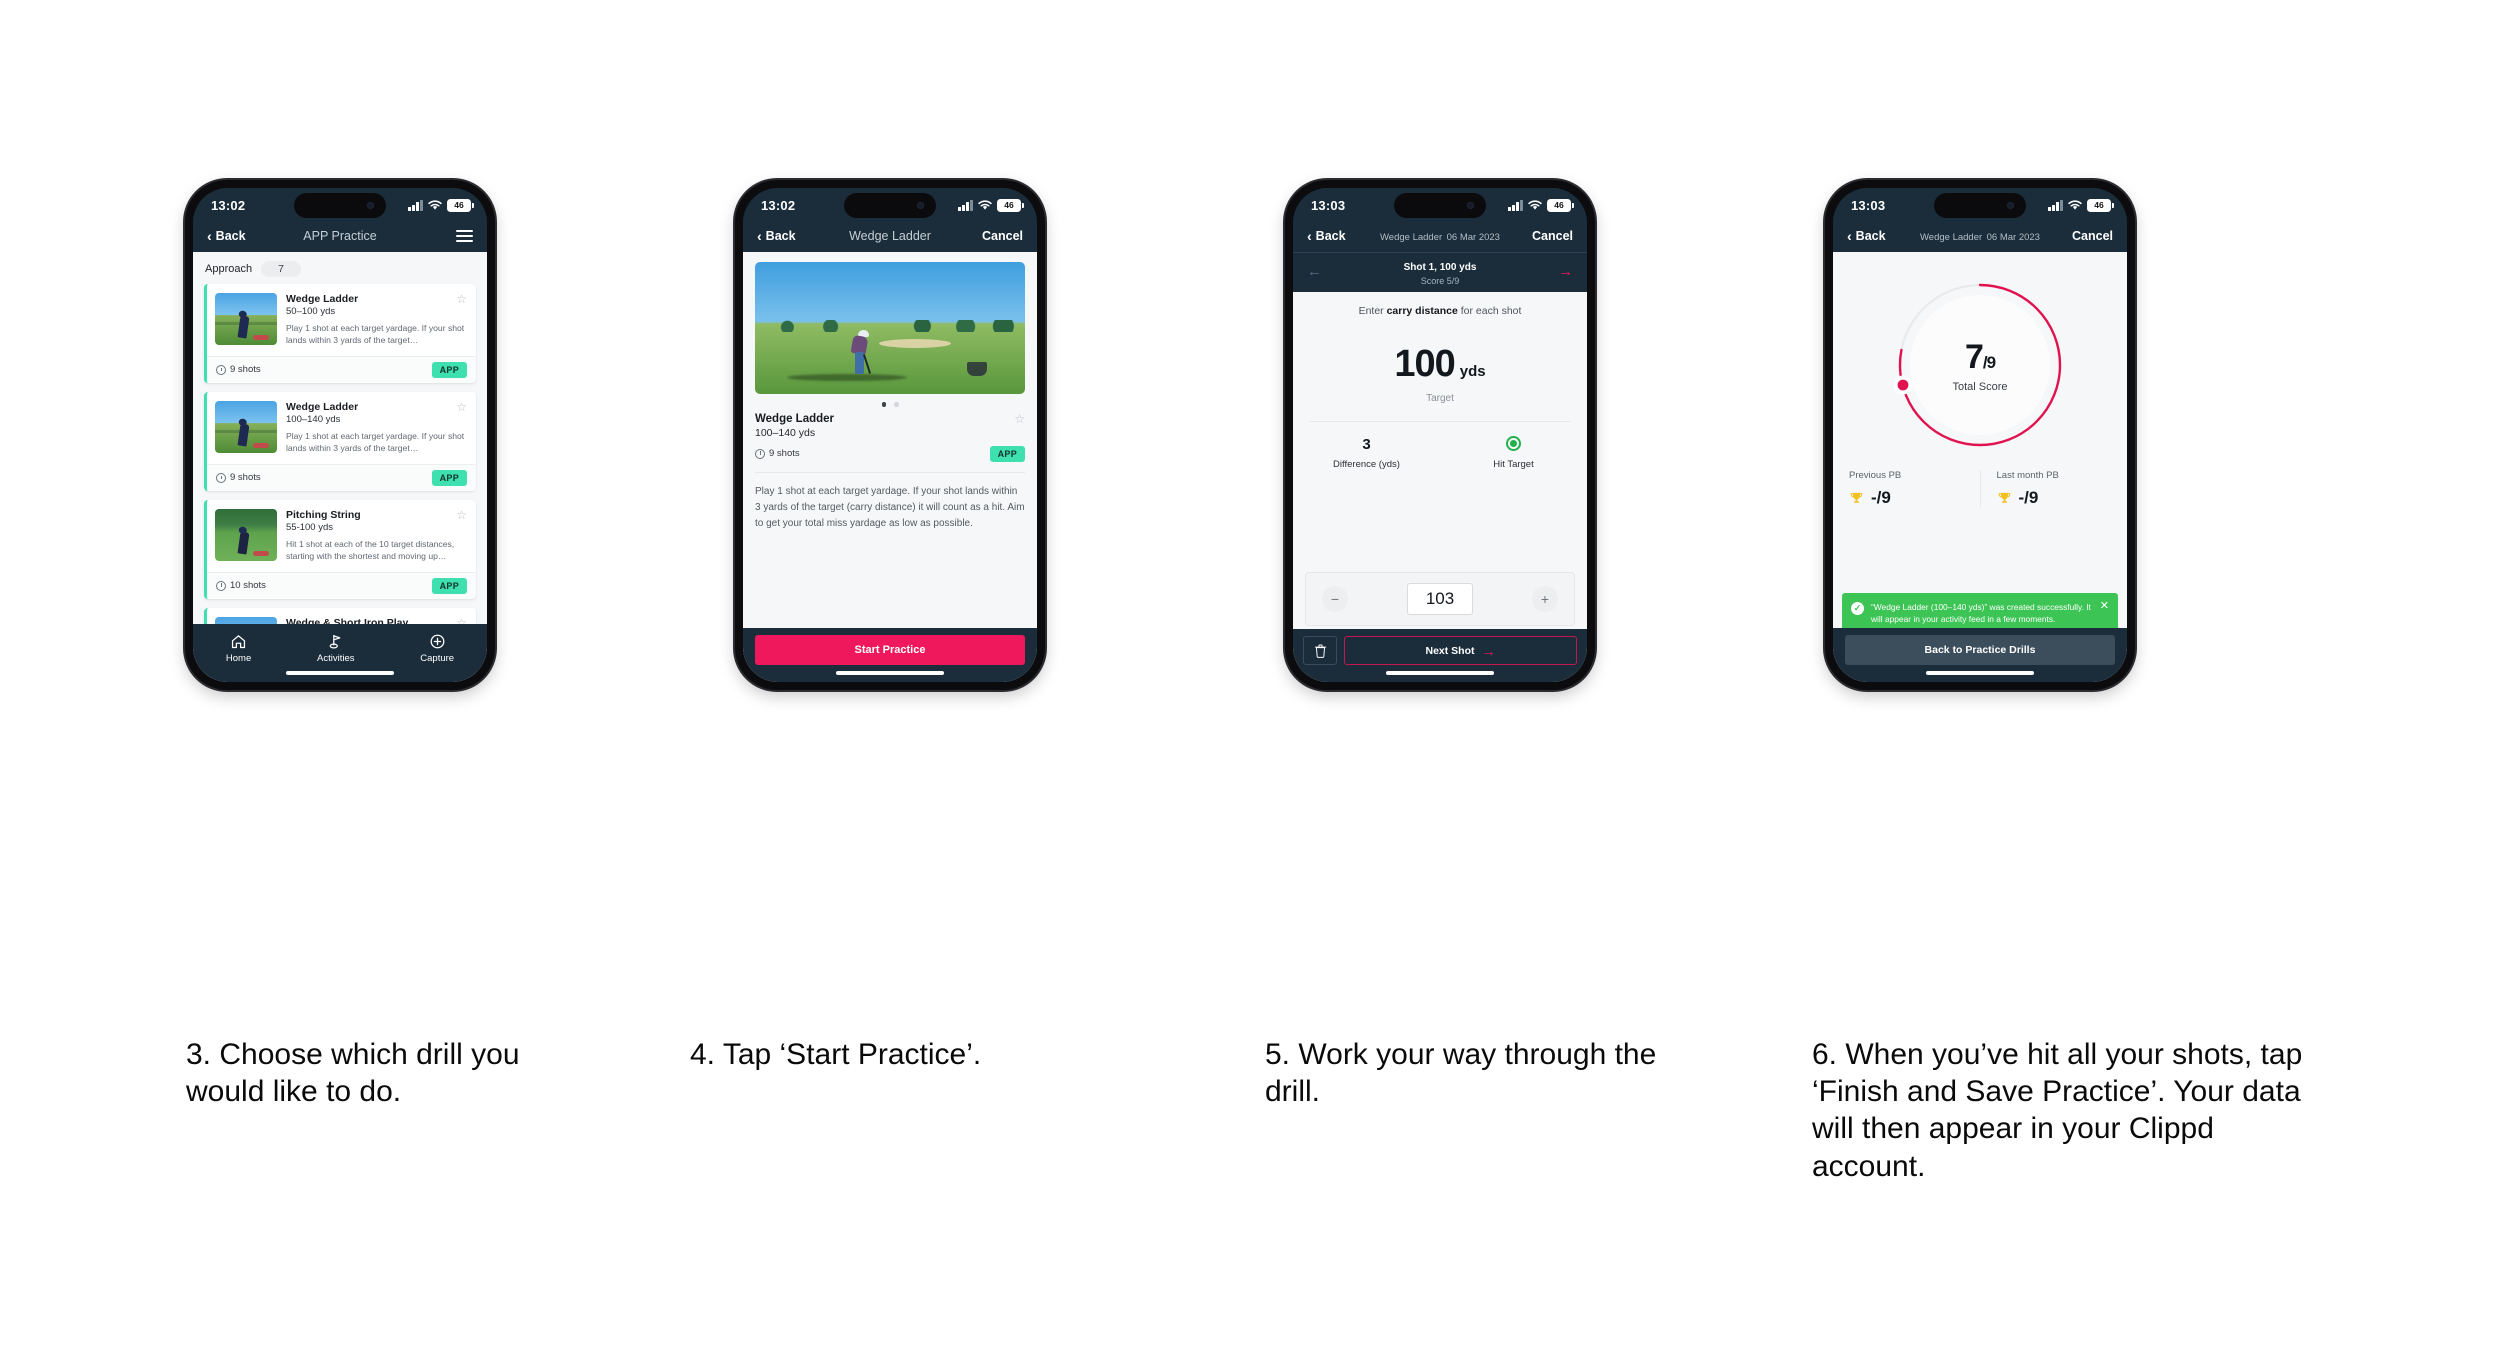 The height and width of the screenshot is (1347, 2503). I want to click on entry-prompt: Enter carry distance for each shot, so click(1440, 304).